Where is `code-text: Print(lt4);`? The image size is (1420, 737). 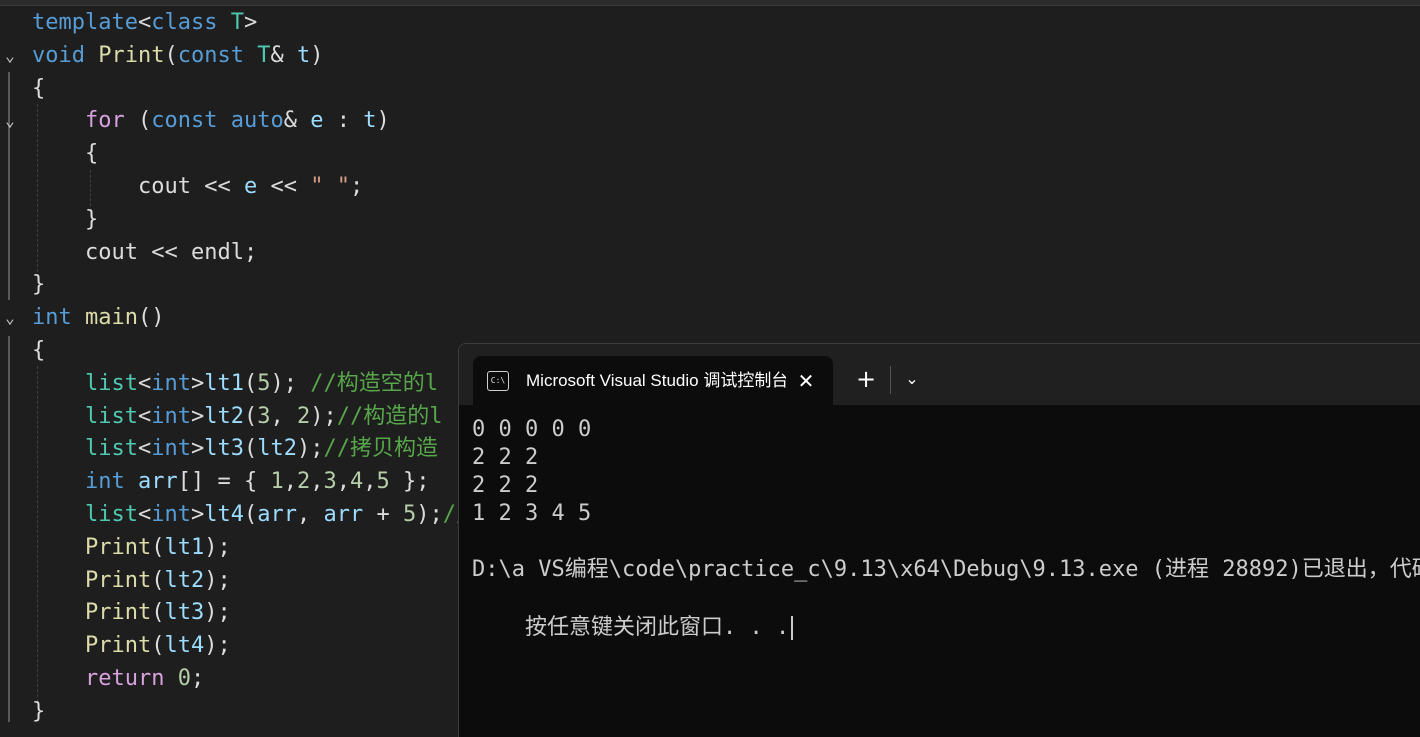 code-text: Print(lt4); is located at coordinates (158, 645).